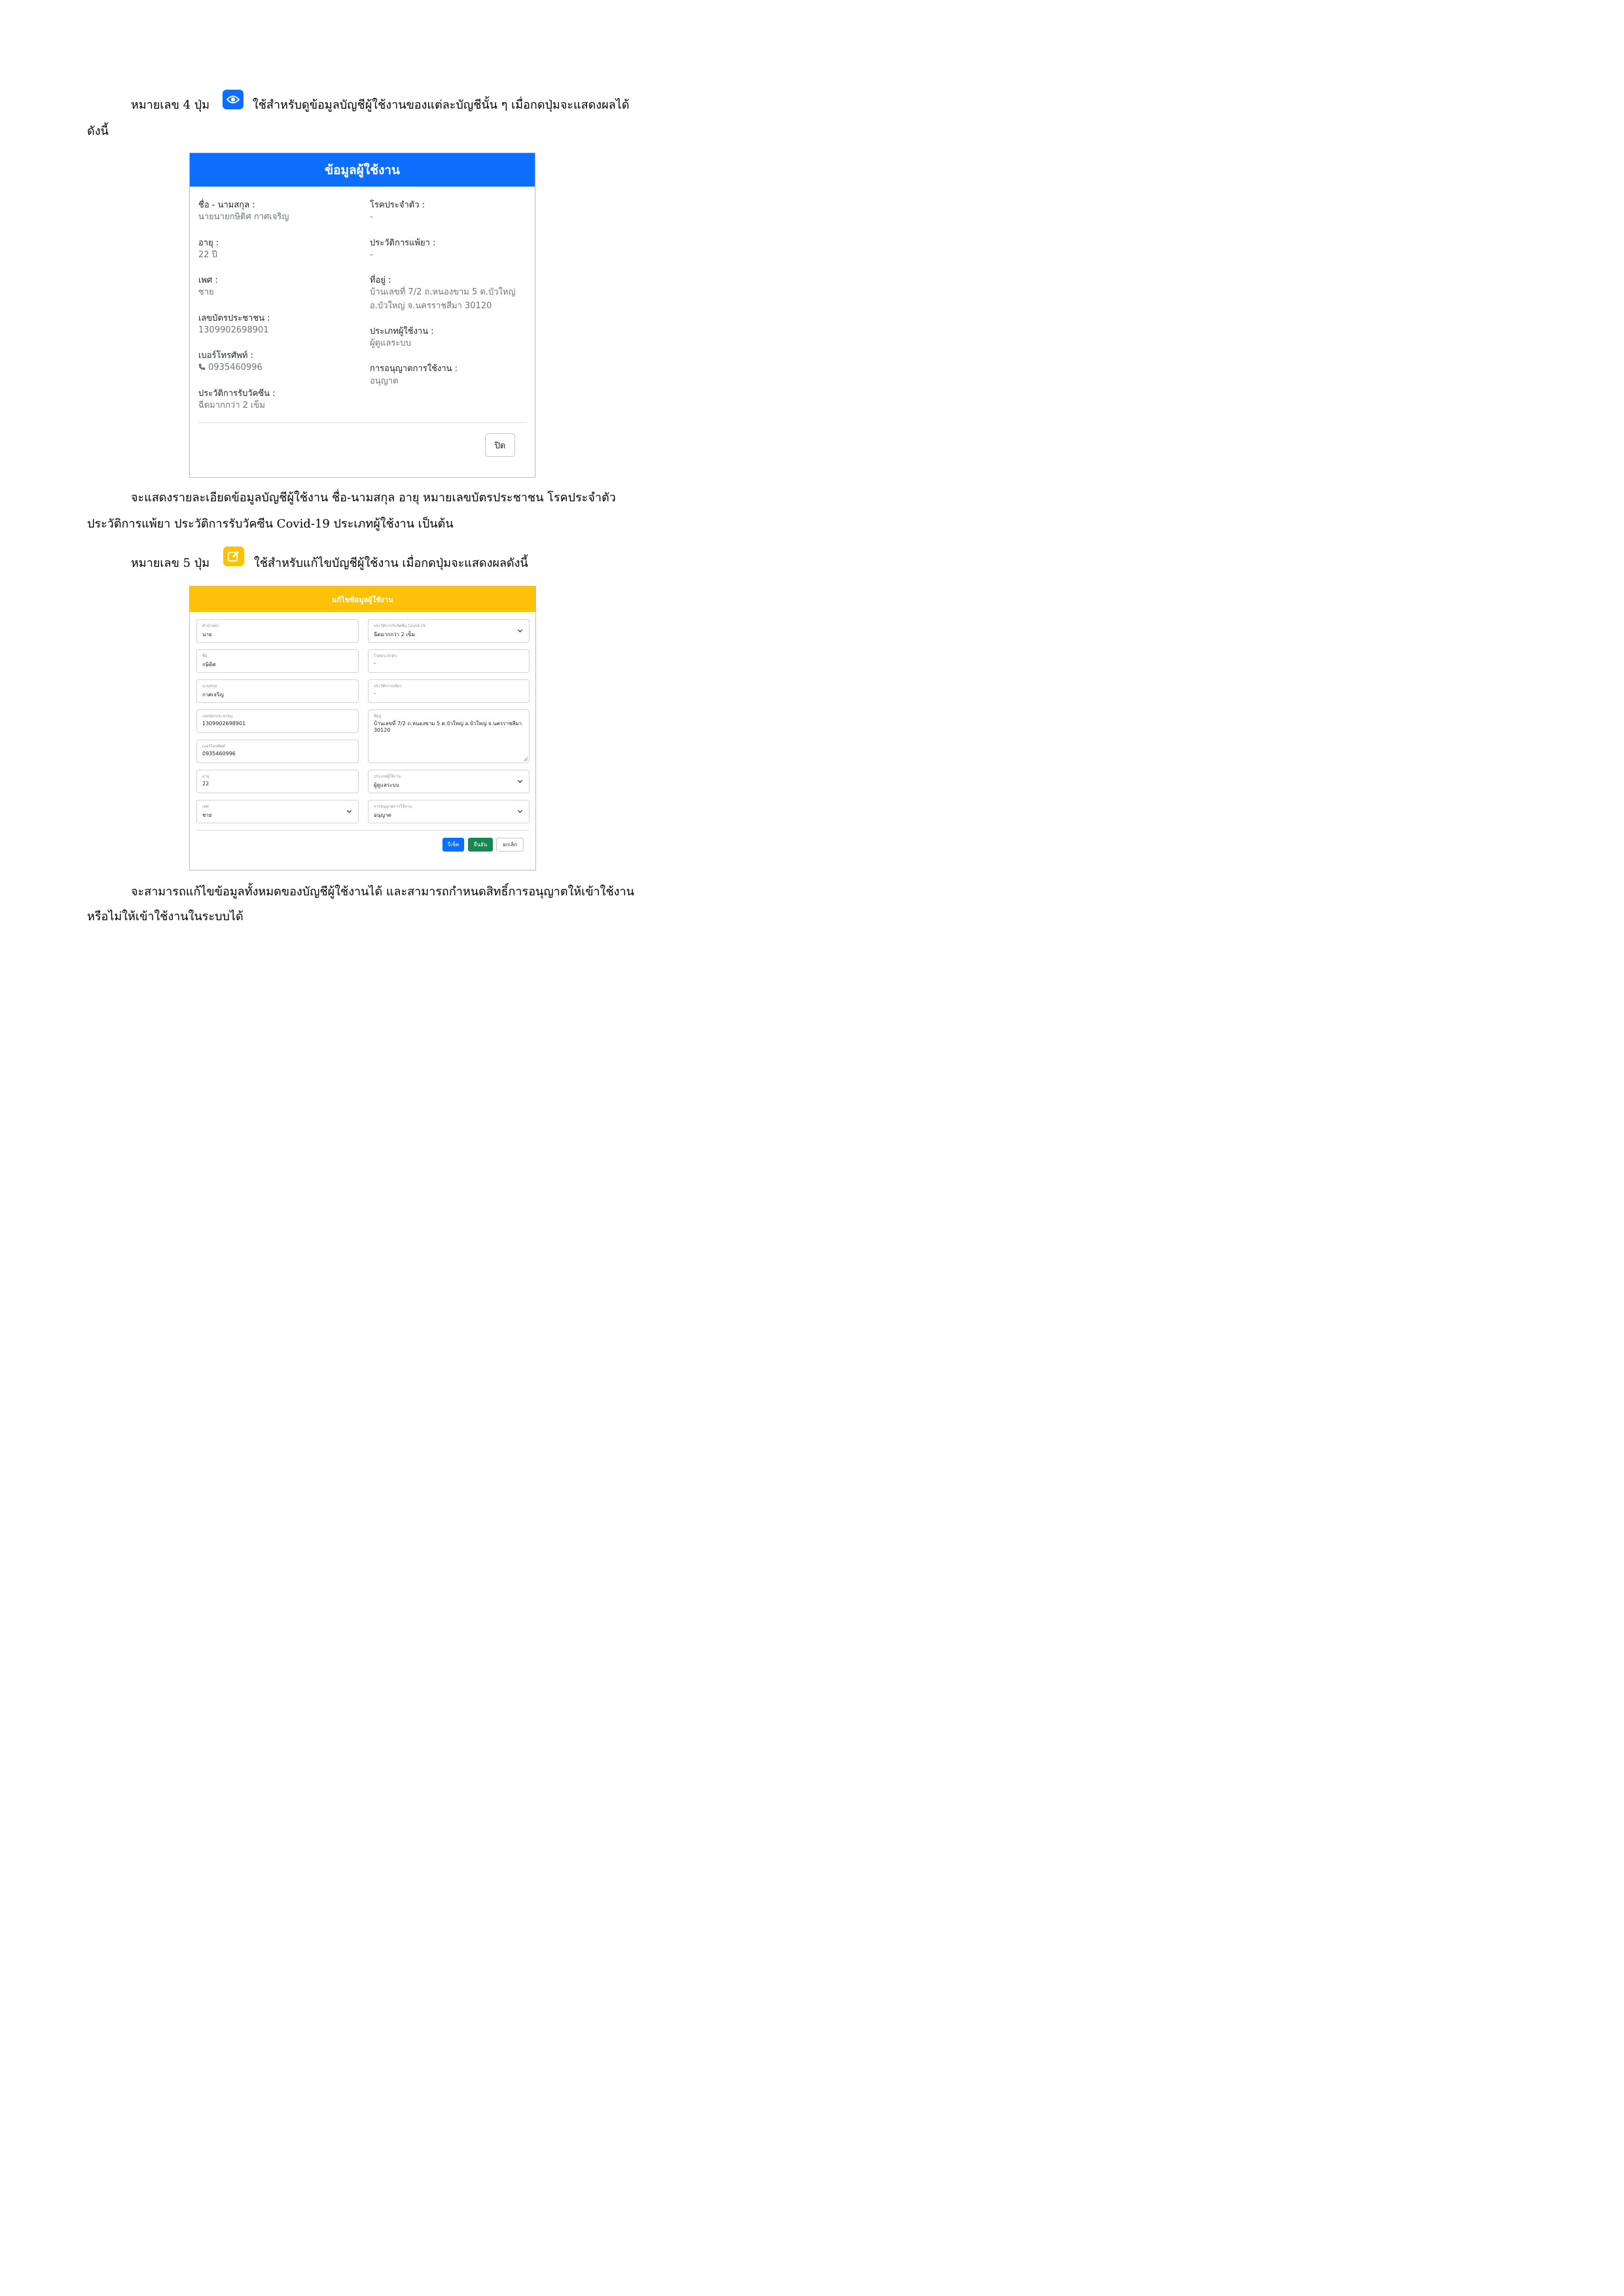  I want to click on phone-value: 0935460996, so click(235, 367).